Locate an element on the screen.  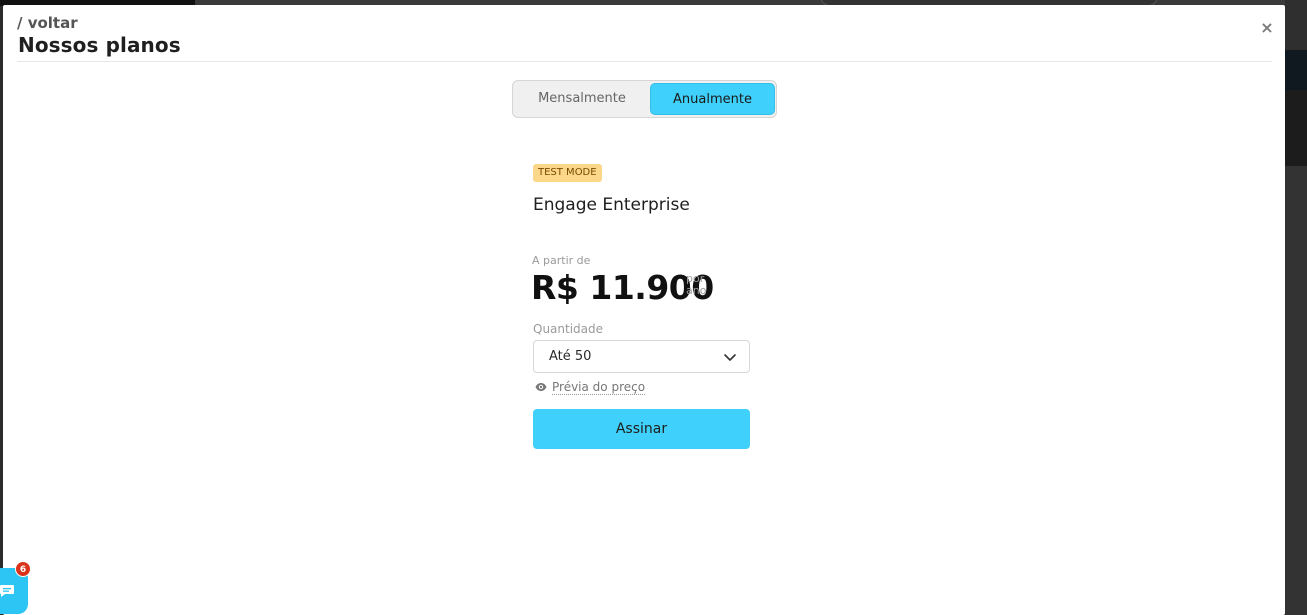
price-preview-label: Prévia do preço is located at coordinates (599, 387).